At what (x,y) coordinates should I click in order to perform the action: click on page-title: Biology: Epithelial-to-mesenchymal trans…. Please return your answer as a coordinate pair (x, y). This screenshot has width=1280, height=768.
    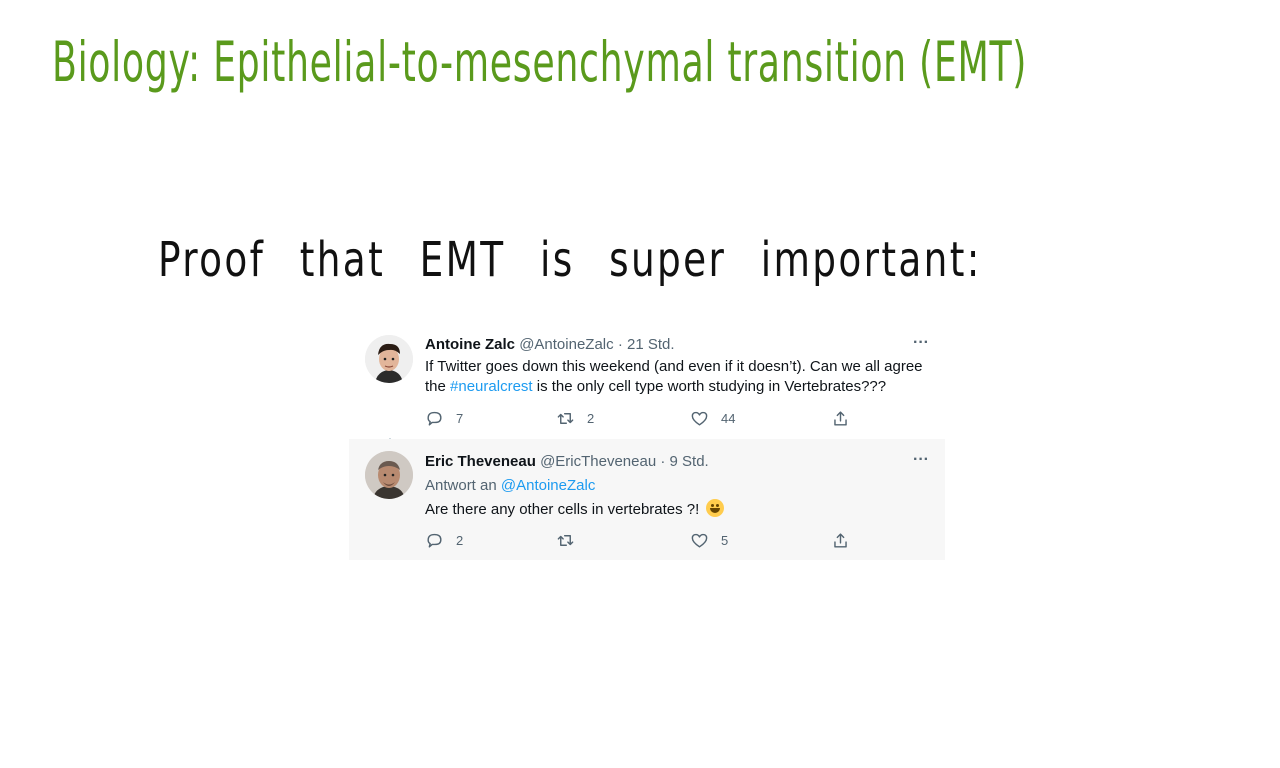
    Looking at the image, I should click on (540, 62).